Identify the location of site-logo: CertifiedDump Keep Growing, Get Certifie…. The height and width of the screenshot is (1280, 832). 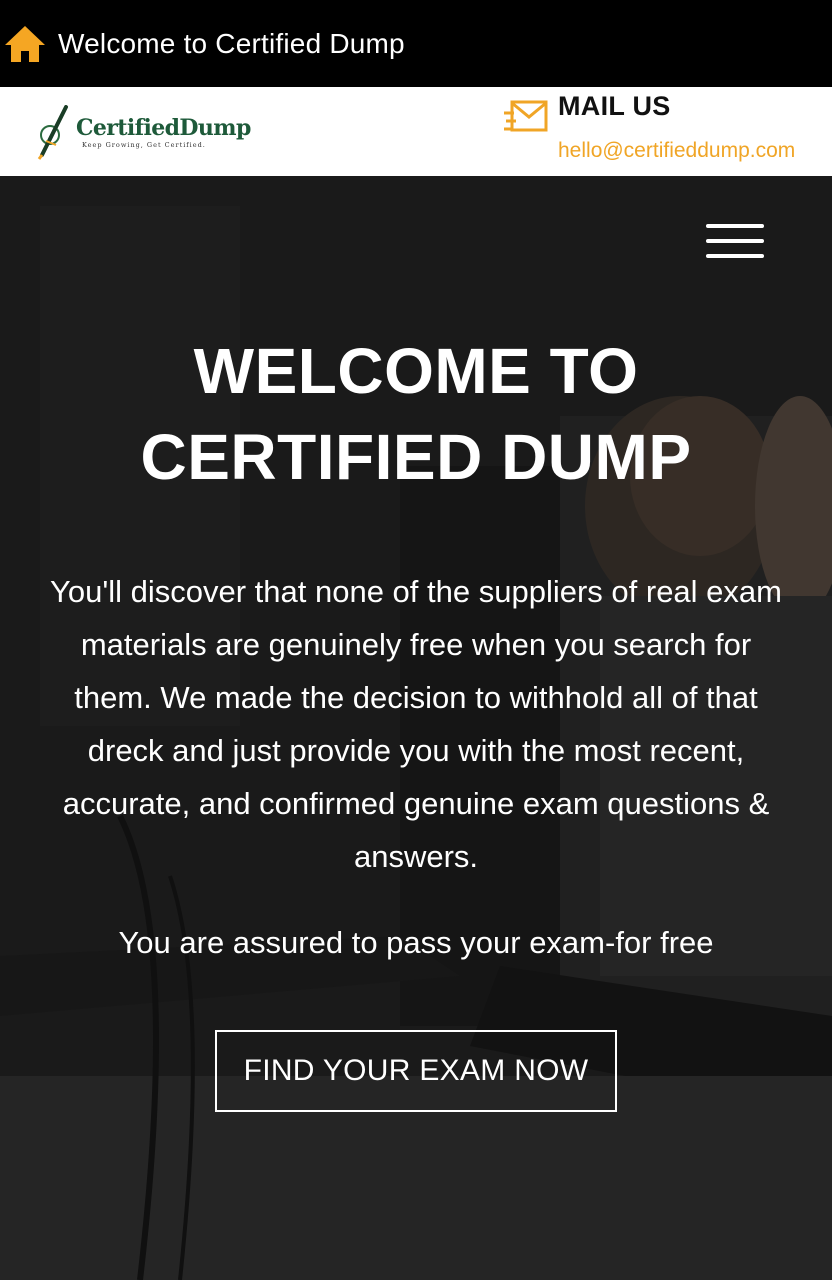
(143, 133).